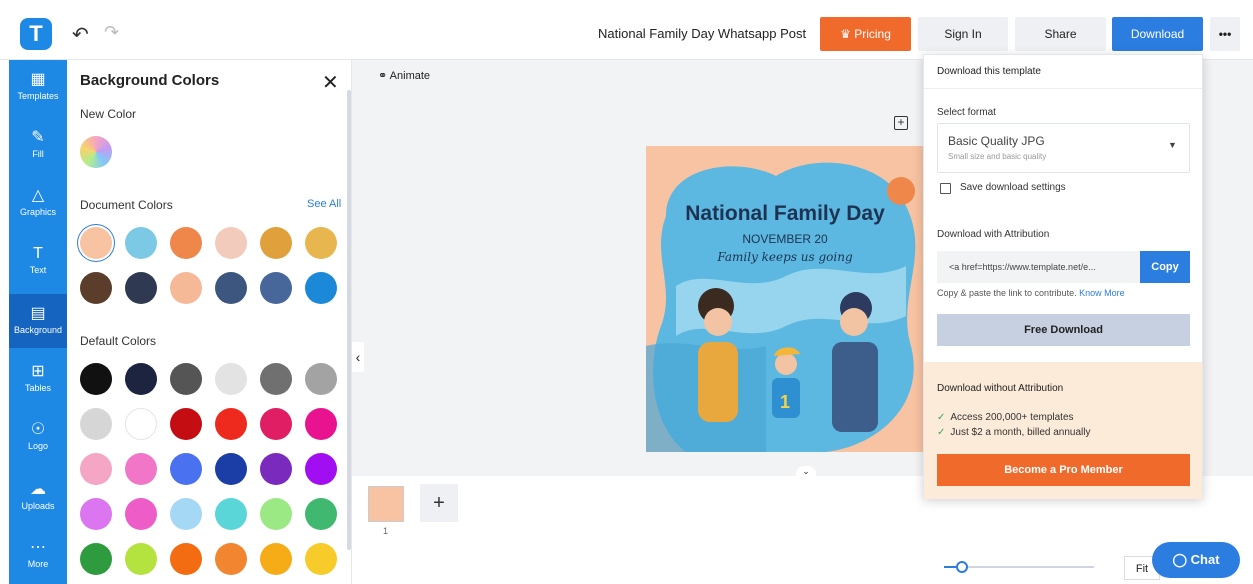 The width and height of the screenshot is (1253, 584). Describe the element at coordinates (1063, 470) in the screenshot. I see `become-pro-button: Become a Pro Member` at that location.